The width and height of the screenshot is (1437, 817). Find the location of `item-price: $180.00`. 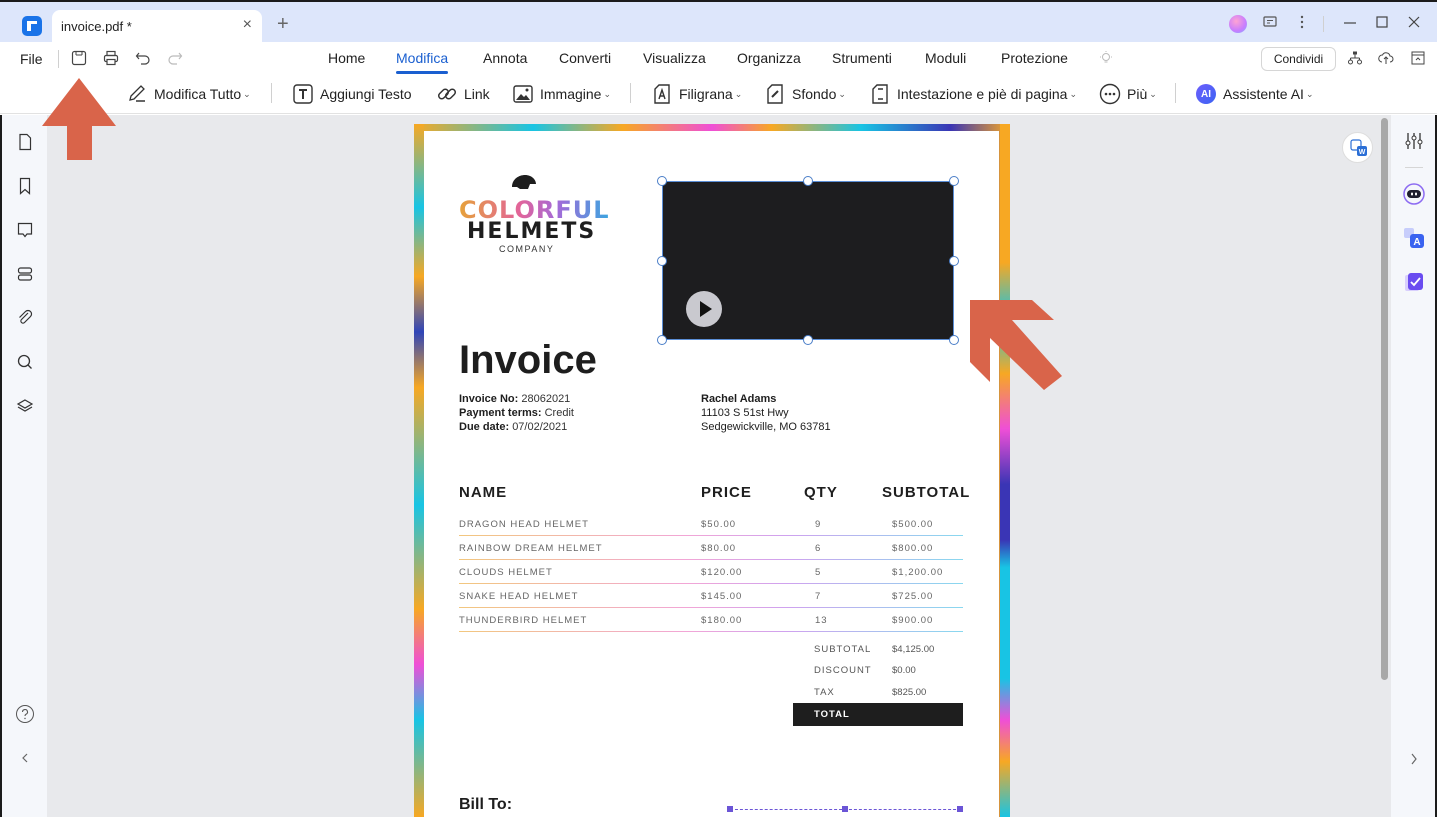

item-price: $180.00 is located at coordinates (722, 620).